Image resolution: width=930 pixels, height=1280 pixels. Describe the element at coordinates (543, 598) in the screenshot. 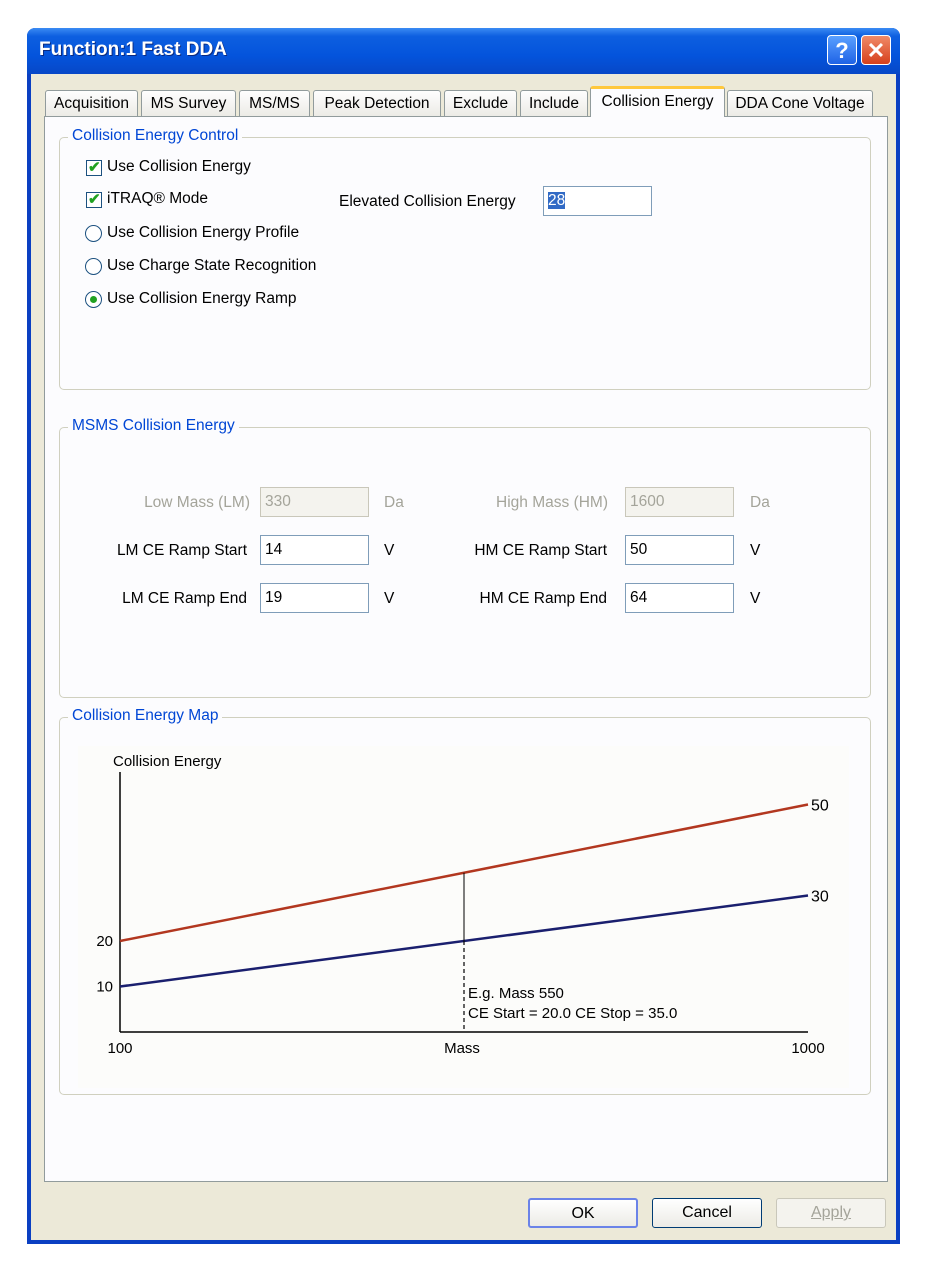

I see `hm-ce-ramp-end-label: HM CE Ramp End` at that location.